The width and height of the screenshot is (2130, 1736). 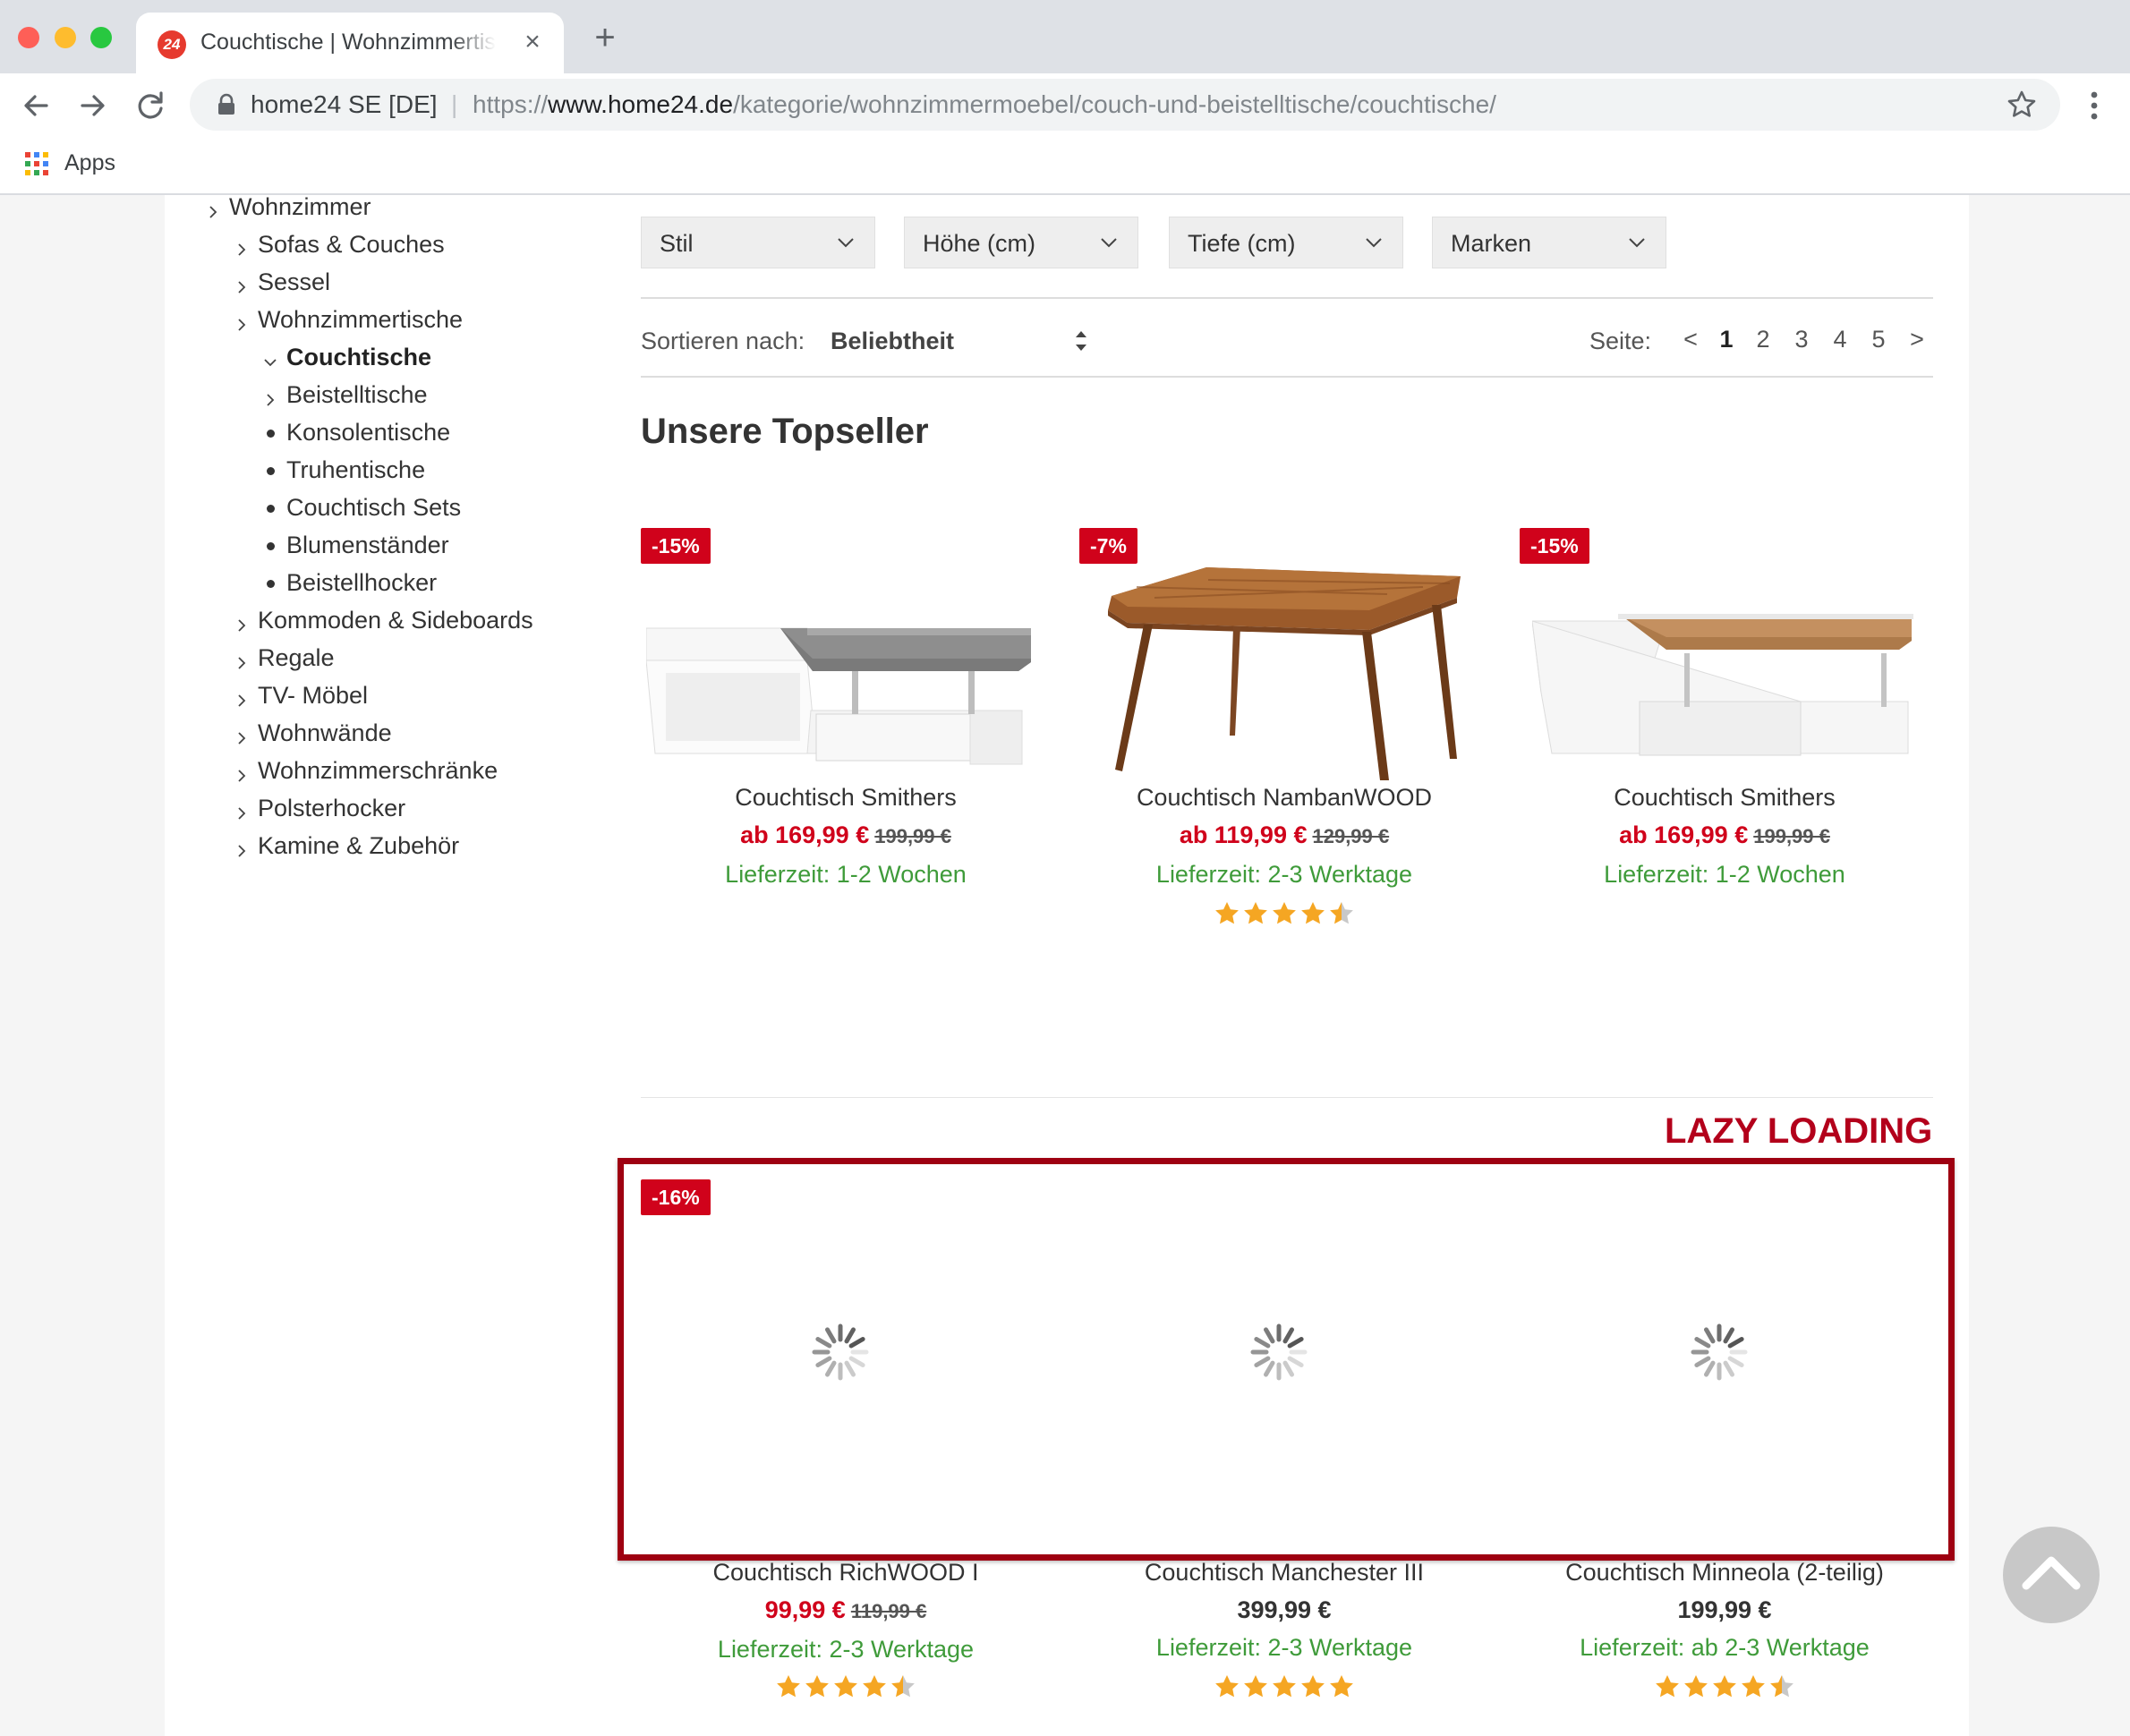 I want to click on site-identity: home24 SE [DE], so click(x=344, y=104).